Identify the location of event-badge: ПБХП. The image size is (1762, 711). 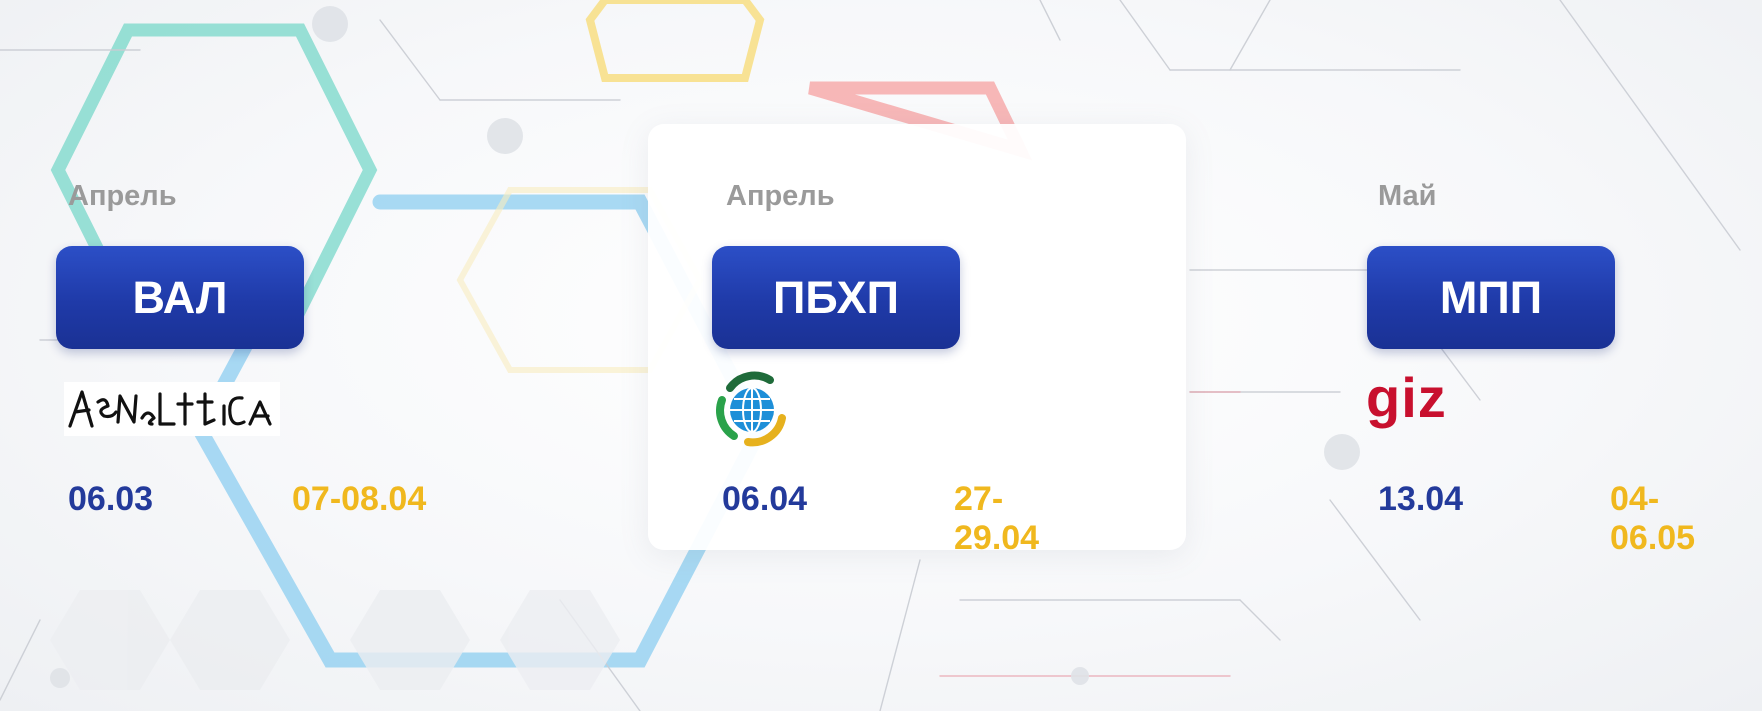
(836, 297).